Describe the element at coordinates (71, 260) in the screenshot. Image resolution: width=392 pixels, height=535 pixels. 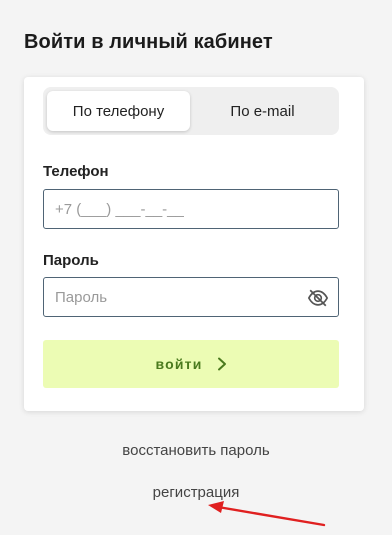
I see `password-label: Пароль` at that location.